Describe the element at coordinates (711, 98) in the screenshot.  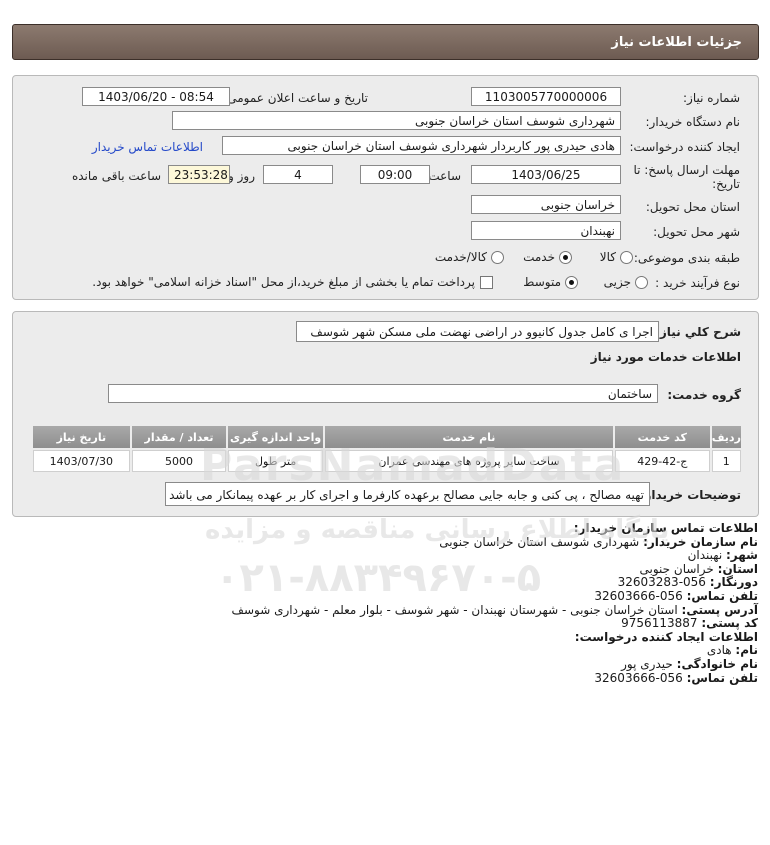
I see `need-number-label: شماره نیاز:` at that location.